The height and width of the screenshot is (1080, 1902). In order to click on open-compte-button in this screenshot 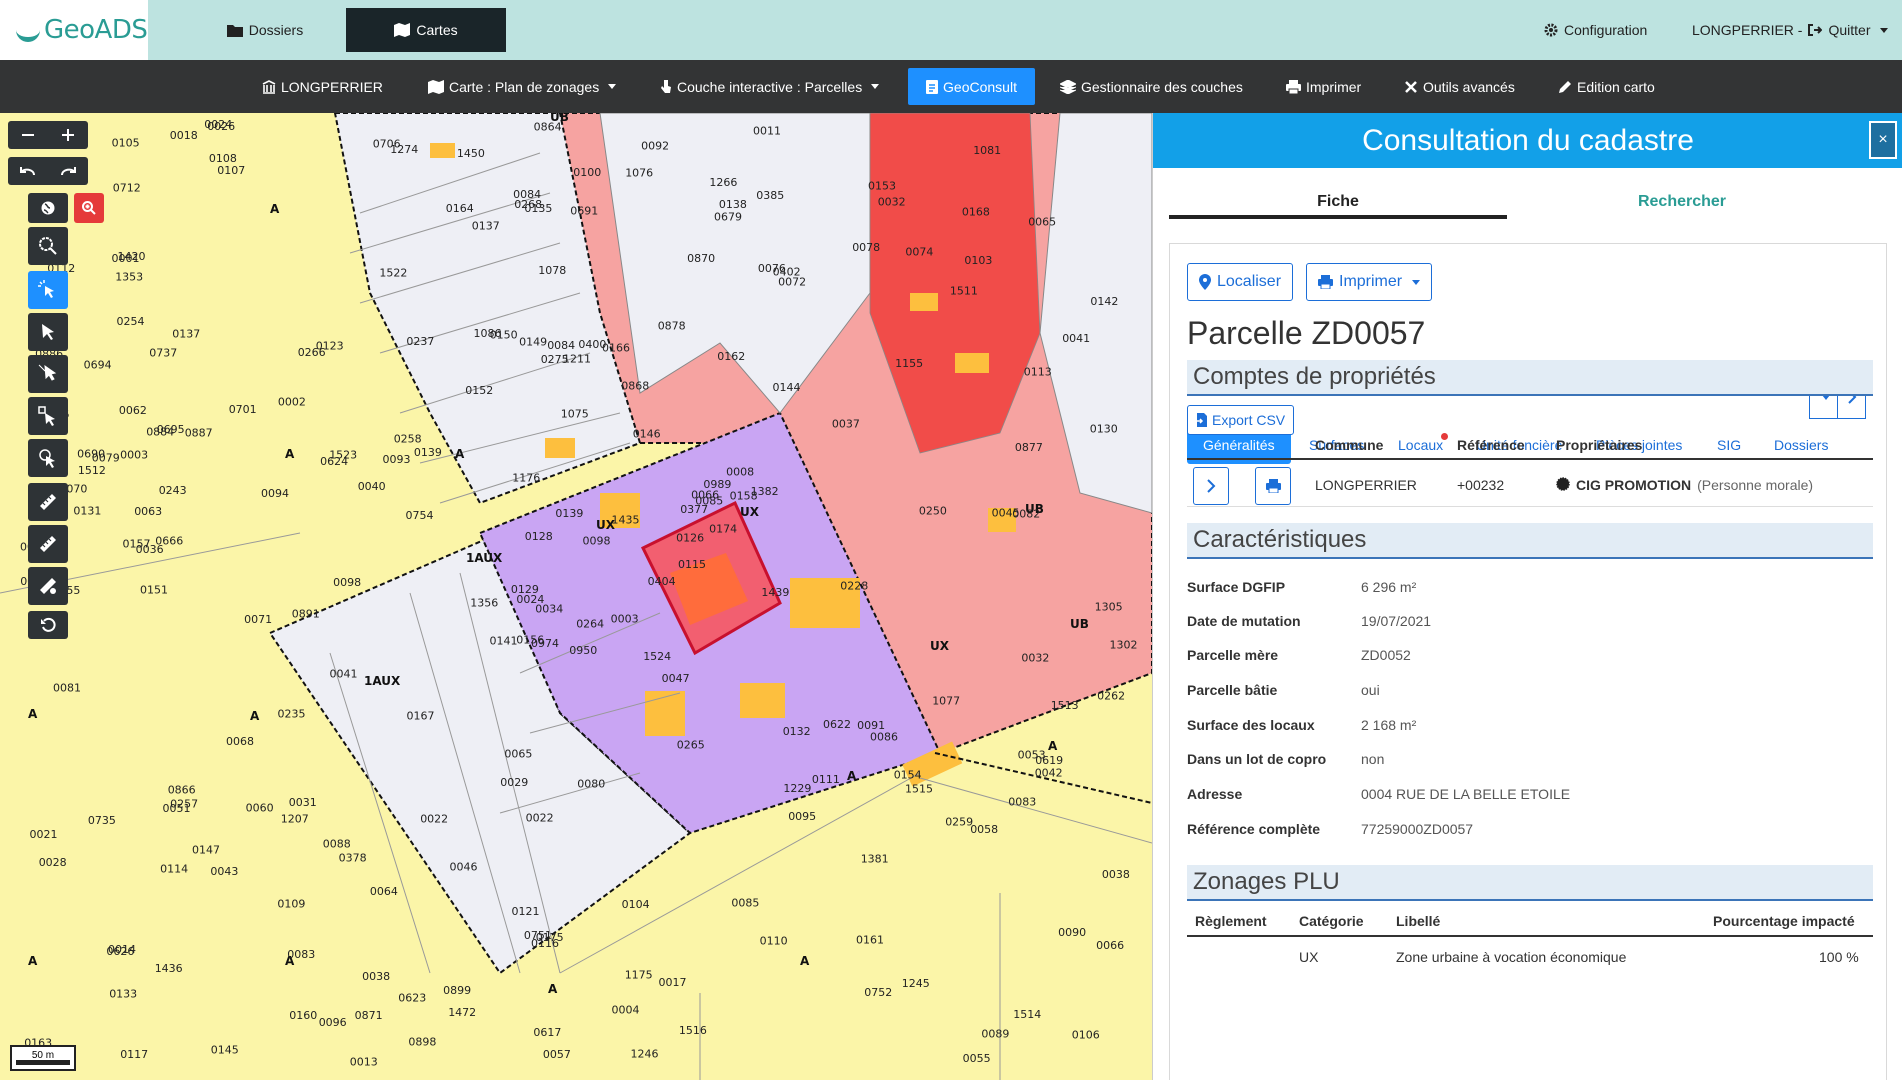, I will do `click(1211, 486)`.